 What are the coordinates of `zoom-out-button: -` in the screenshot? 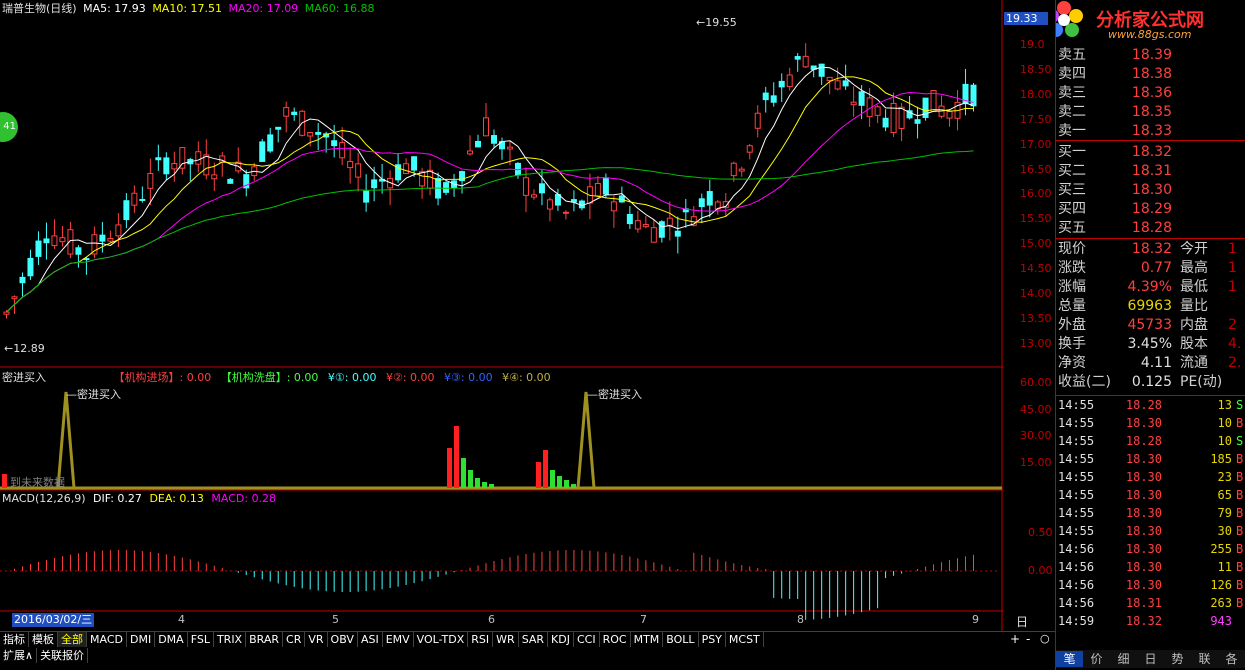 It's located at (1028, 639).